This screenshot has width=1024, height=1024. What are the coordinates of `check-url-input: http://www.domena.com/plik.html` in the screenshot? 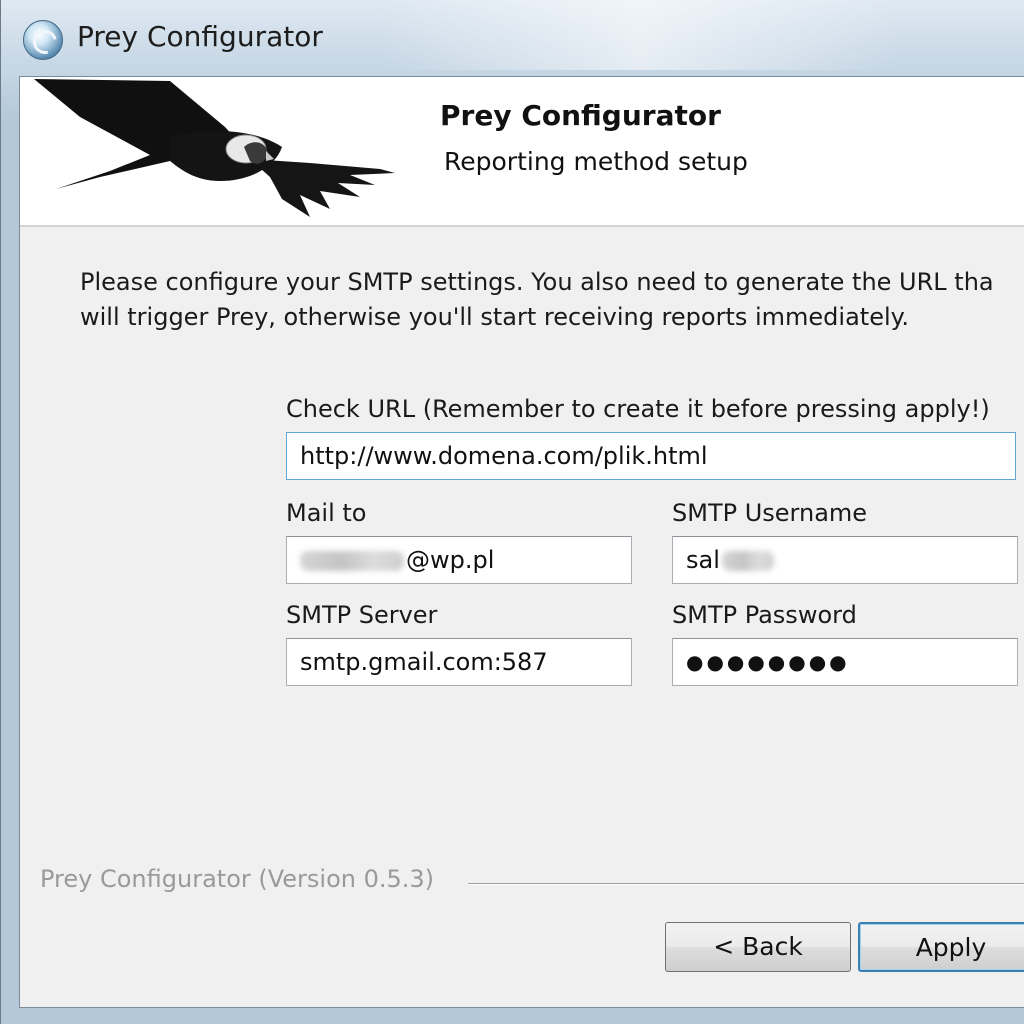 It's located at (651, 456).